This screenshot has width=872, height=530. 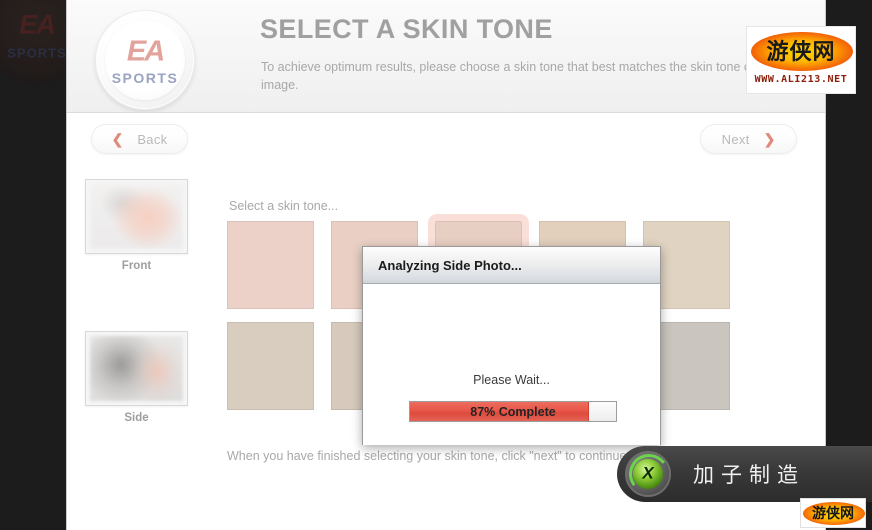 What do you see at coordinates (136, 418) in the screenshot?
I see `thumbnail-side-caption: Side` at bounding box center [136, 418].